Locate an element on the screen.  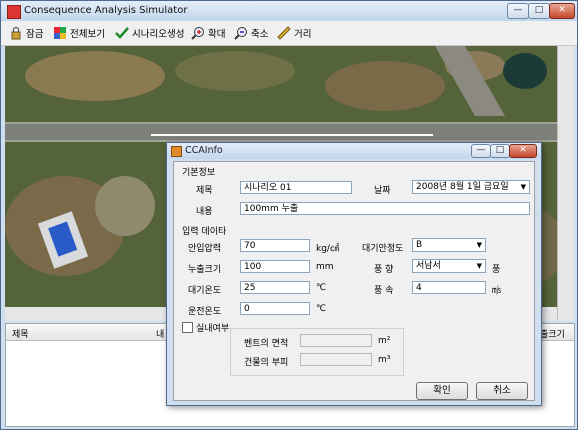
operating-temp-unit: ℃ is located at coordinates (321, 309).